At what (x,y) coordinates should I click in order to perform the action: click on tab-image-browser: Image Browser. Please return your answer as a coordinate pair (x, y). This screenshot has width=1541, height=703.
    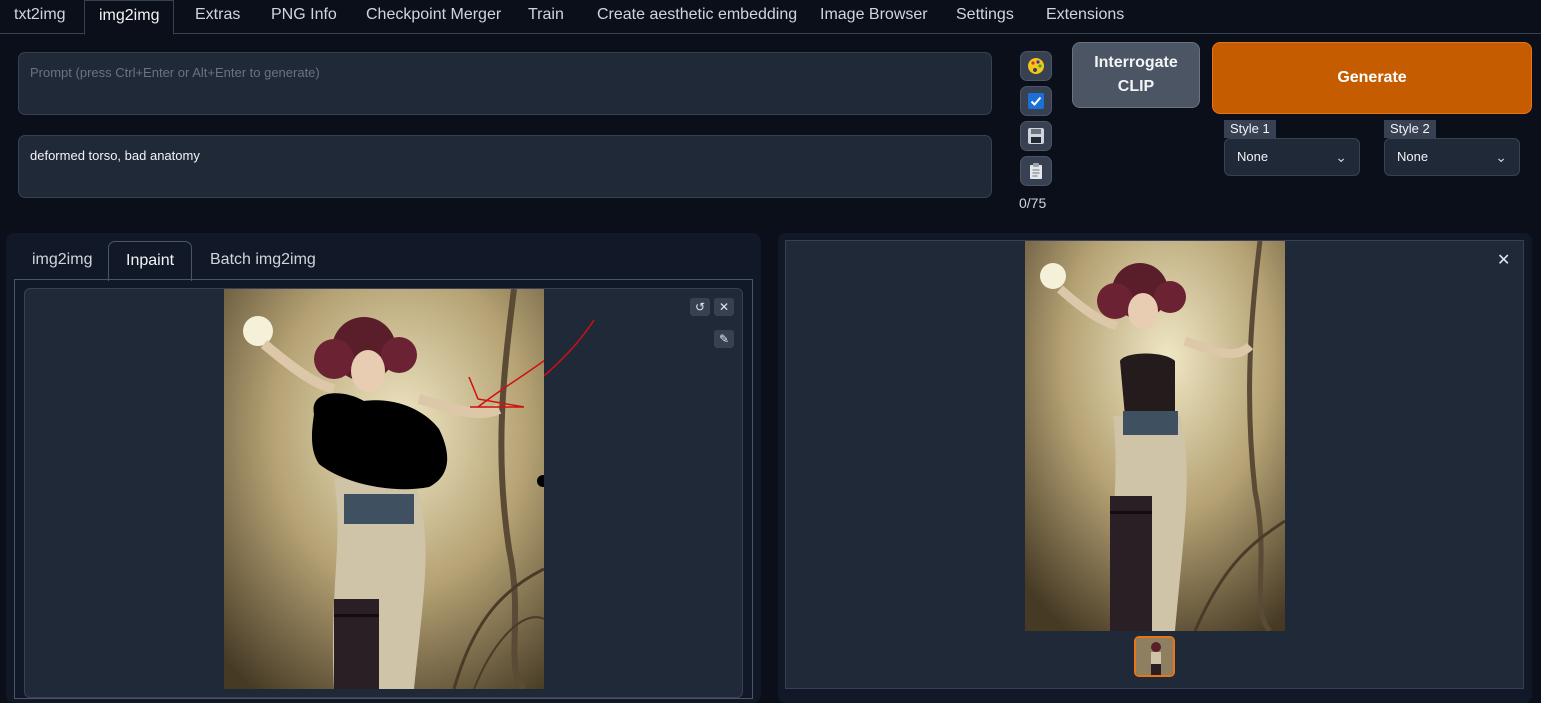
    Looking at the image, I should click on (874, 17).